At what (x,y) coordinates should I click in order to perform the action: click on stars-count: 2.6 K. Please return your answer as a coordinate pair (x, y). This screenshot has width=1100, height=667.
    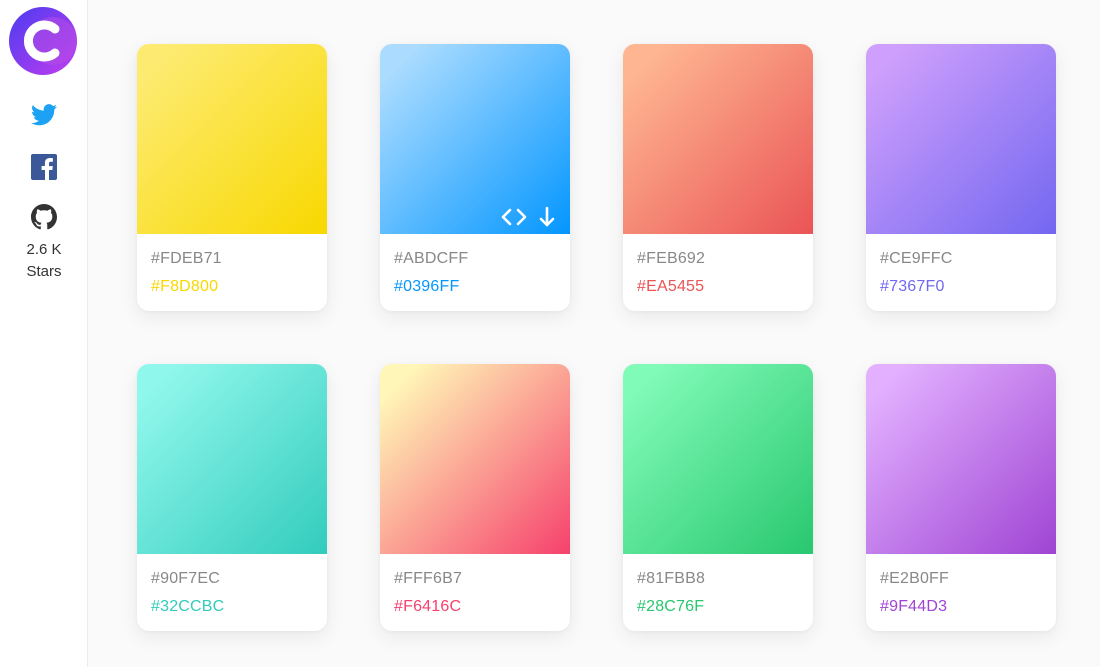
    Looking at the image, I should click on (44, 249).